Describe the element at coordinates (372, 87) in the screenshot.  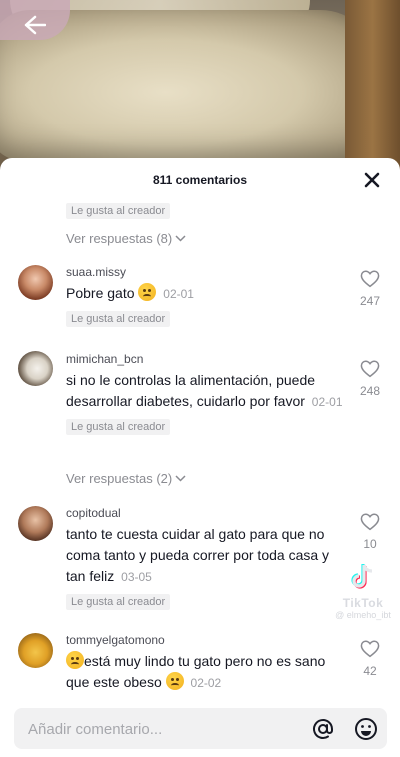
I see `video-armrest` at that location.